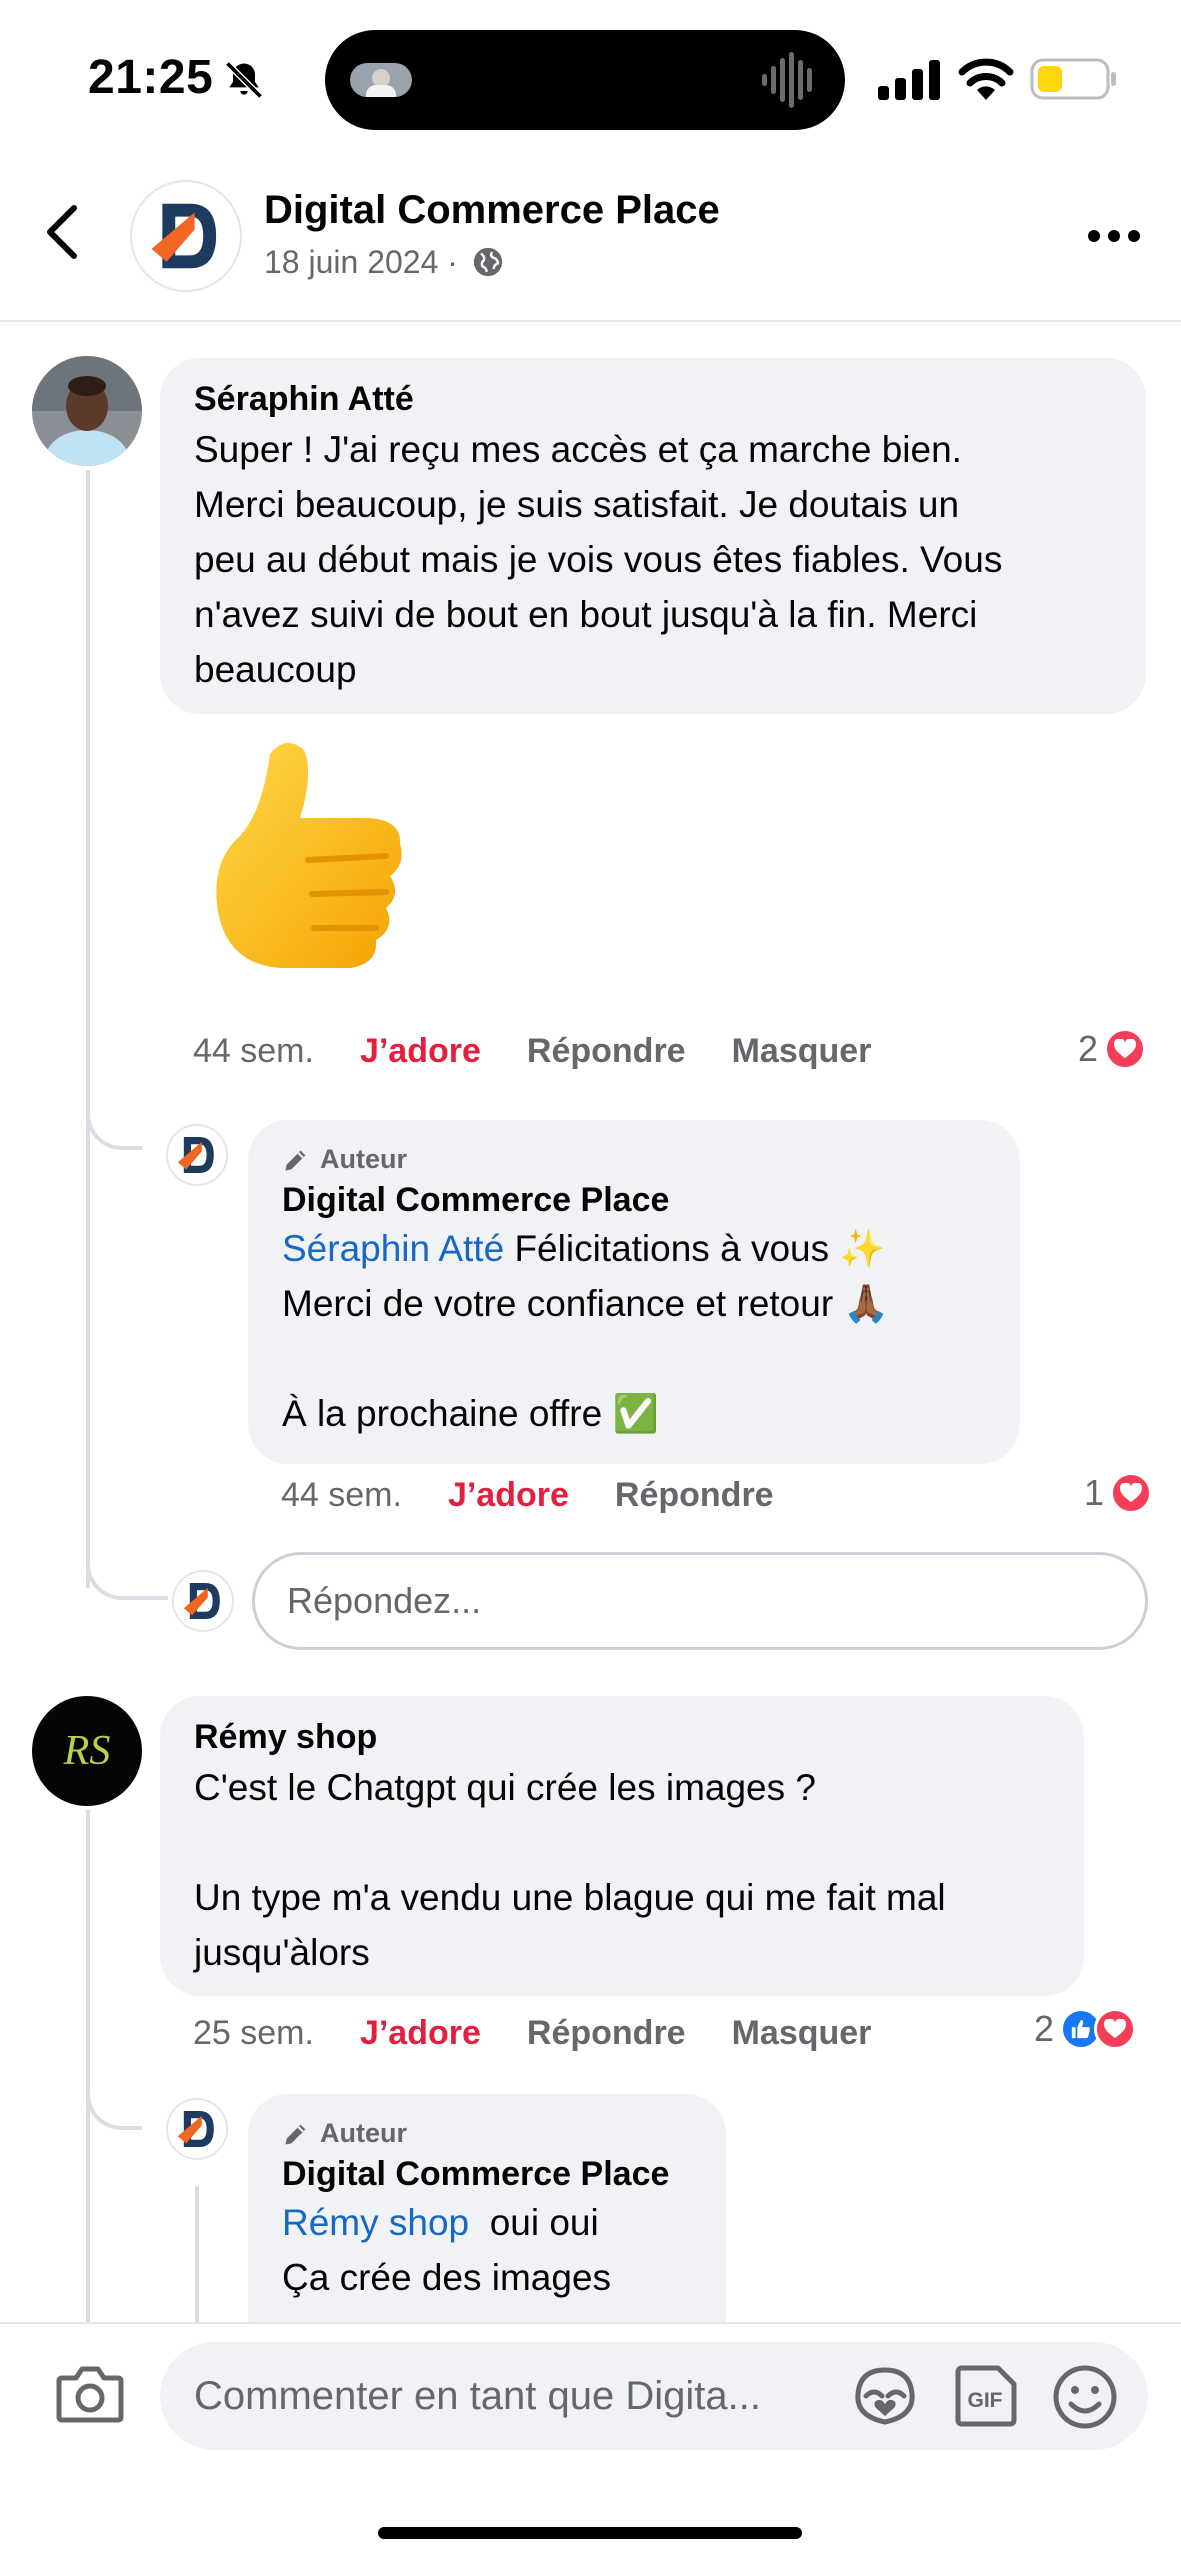 Image resolution: width=1181 pixels, height=2562 pixels. I want to click on reaction-summary: 1, so click(1118, 1493).